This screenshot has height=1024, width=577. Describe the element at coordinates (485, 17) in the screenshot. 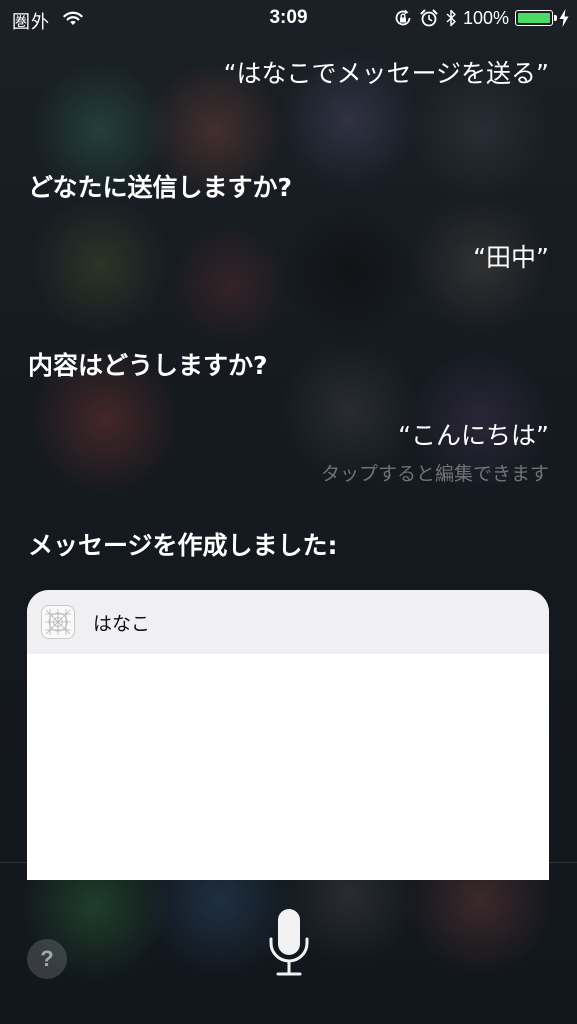

I see `battery-percent: 100%` at that location.